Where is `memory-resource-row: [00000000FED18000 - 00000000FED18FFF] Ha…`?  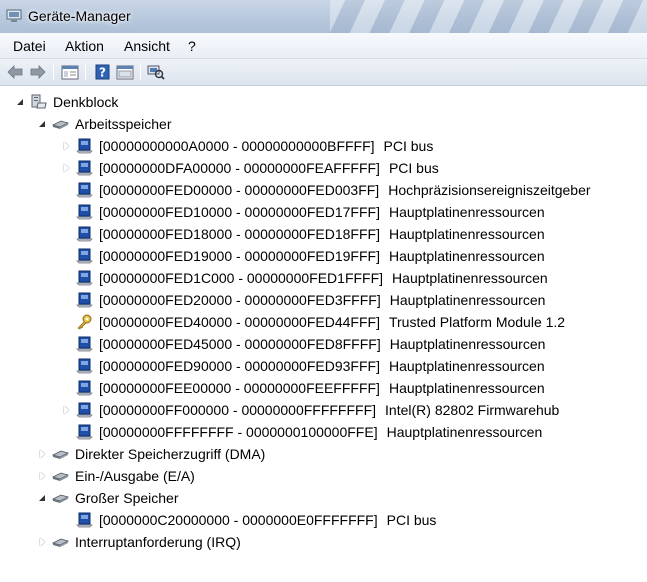
memory-resource-row: [00000000FED18000 - 00000000FED18FFF] Ha… is located at coordinates (303, 234).